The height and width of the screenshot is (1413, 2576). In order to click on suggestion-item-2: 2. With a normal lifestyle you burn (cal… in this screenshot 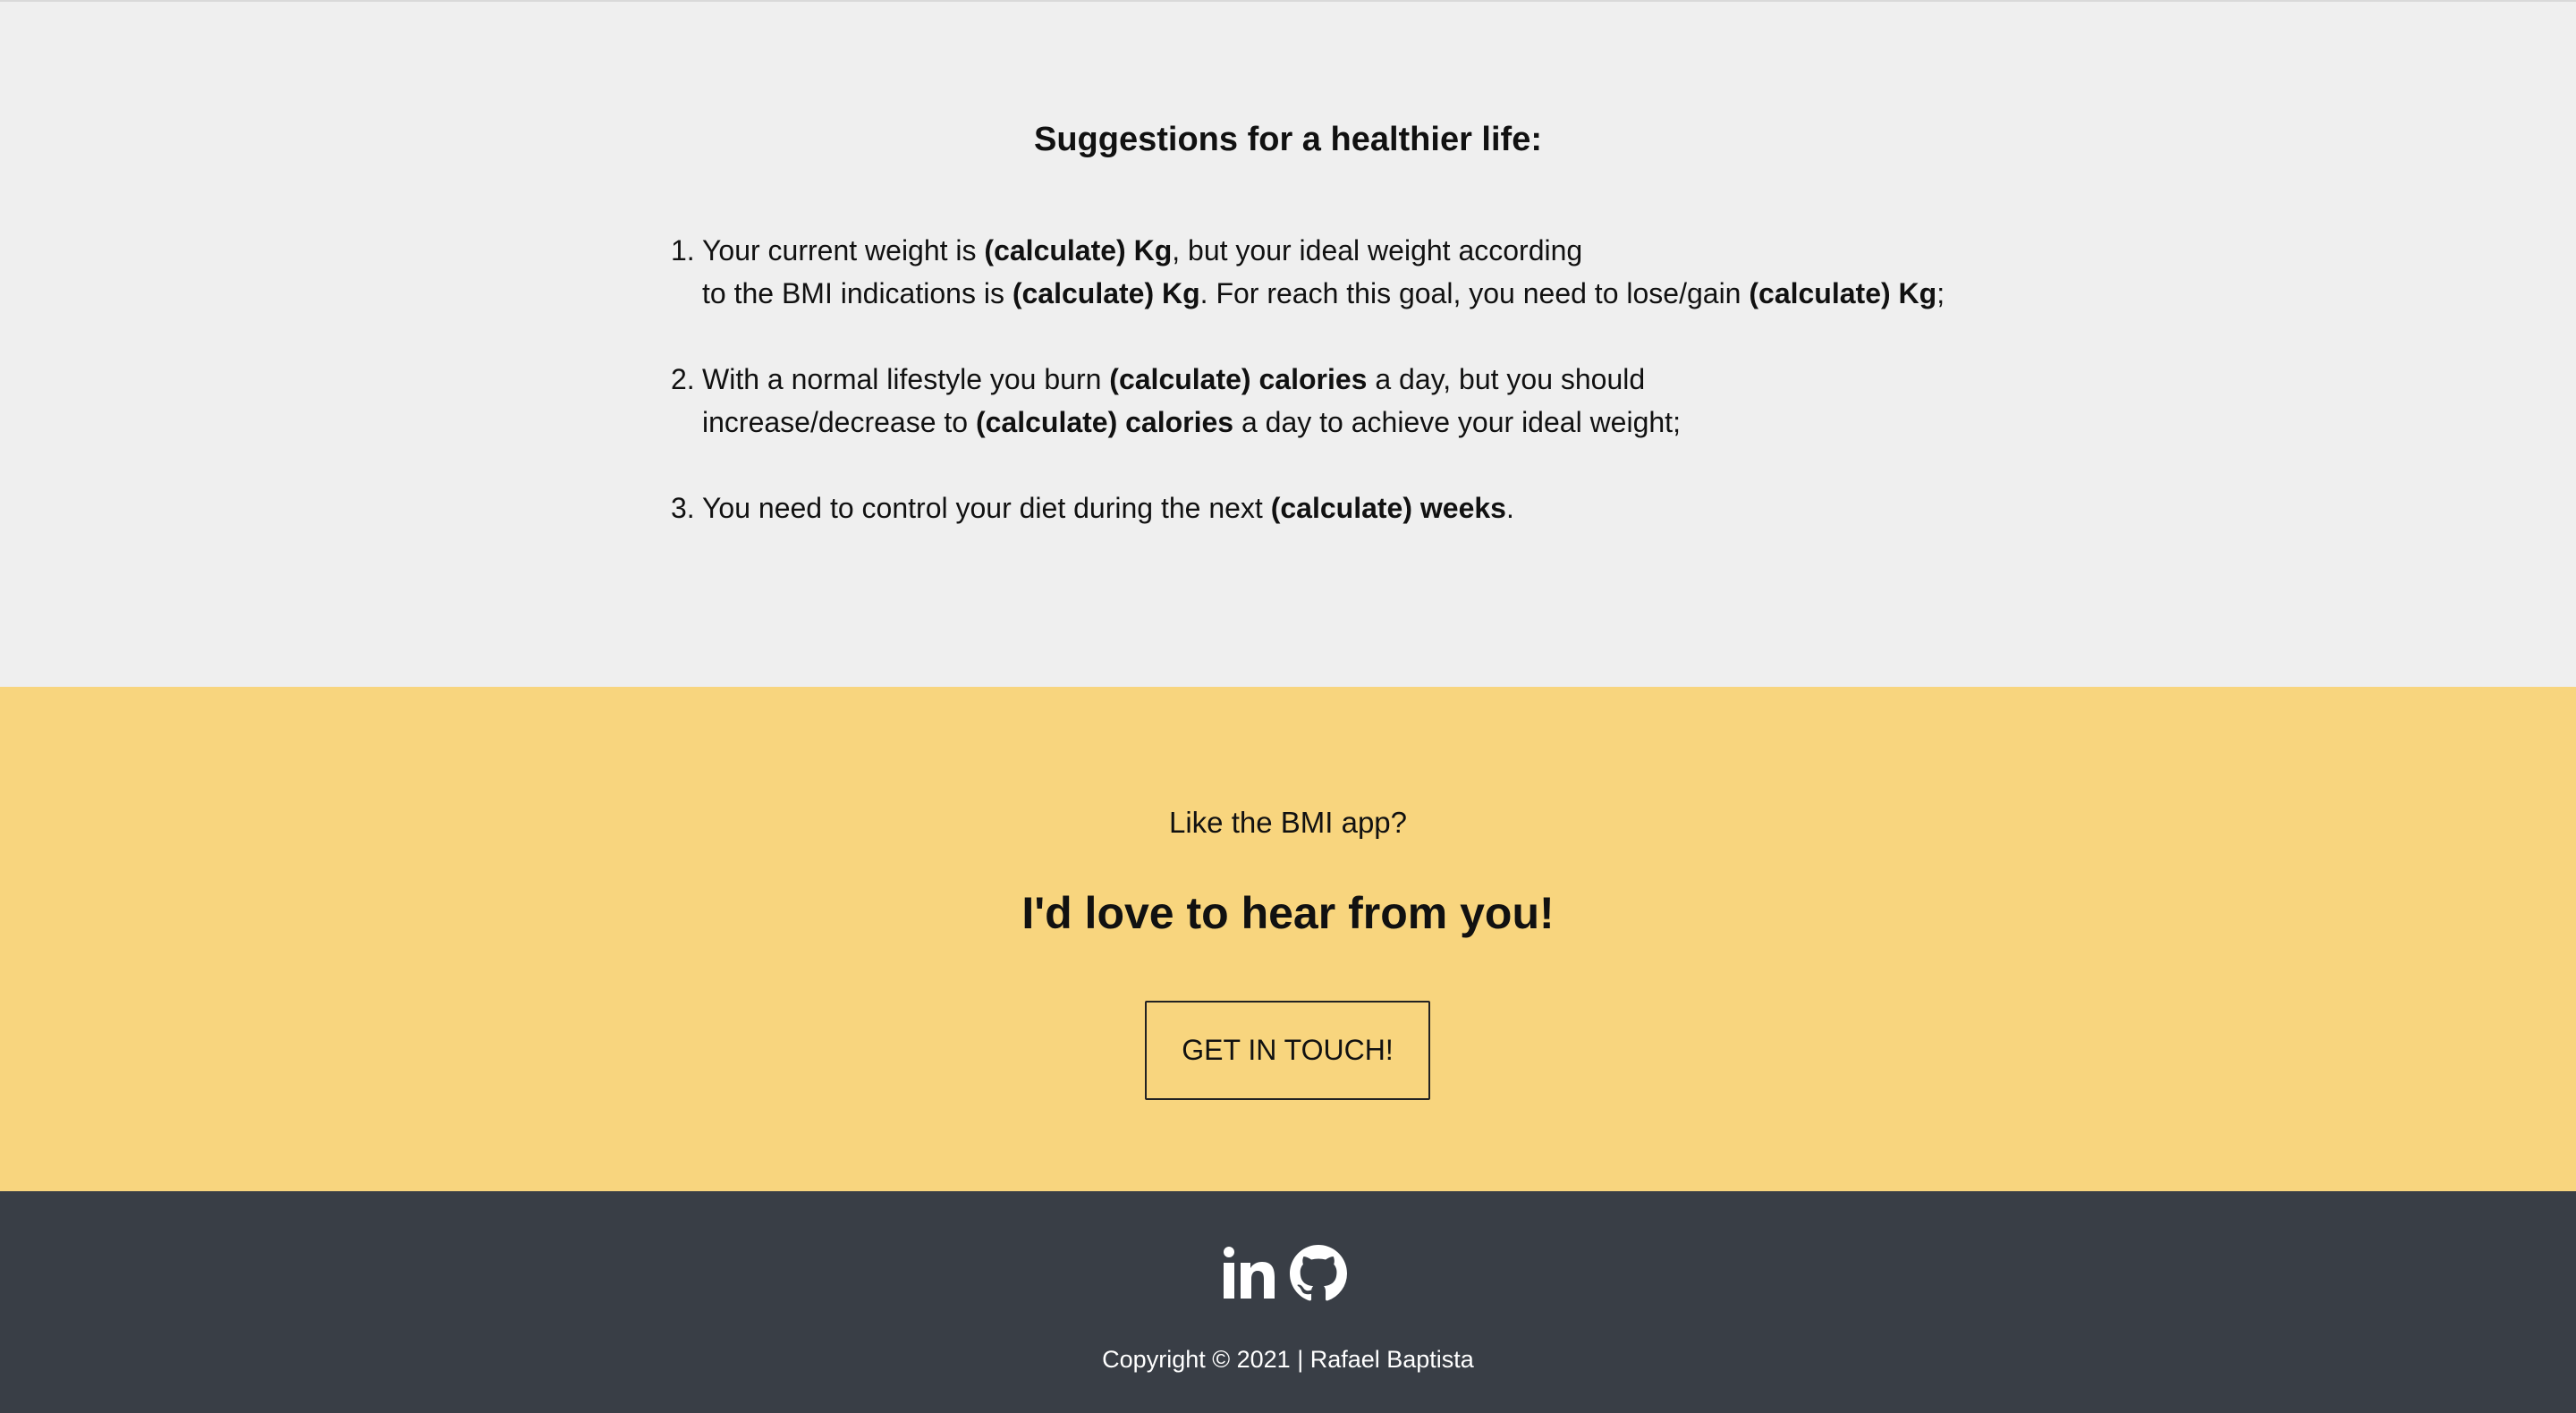, I will do `click(1329, 401)`.